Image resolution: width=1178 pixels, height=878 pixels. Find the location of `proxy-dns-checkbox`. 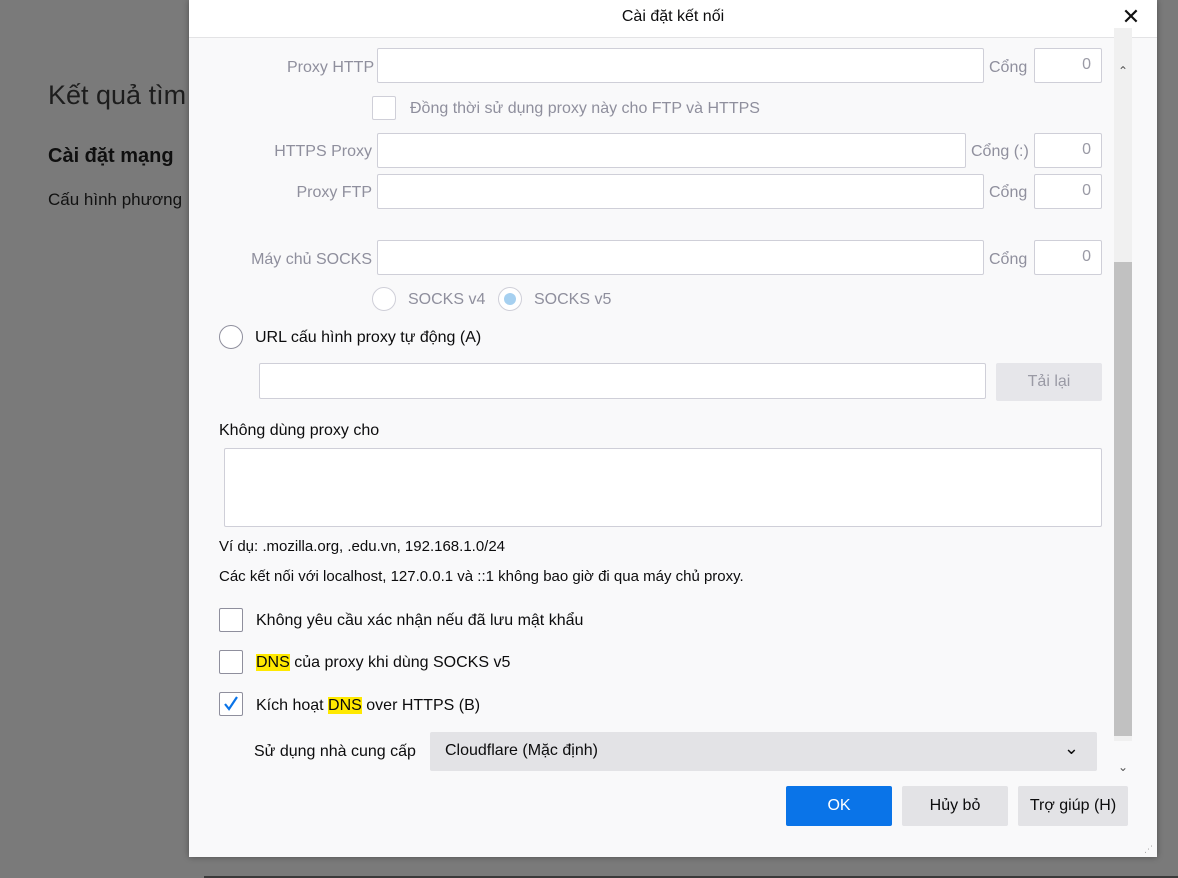

proxy-dns-checkbox is located at coordinates (231, 662).